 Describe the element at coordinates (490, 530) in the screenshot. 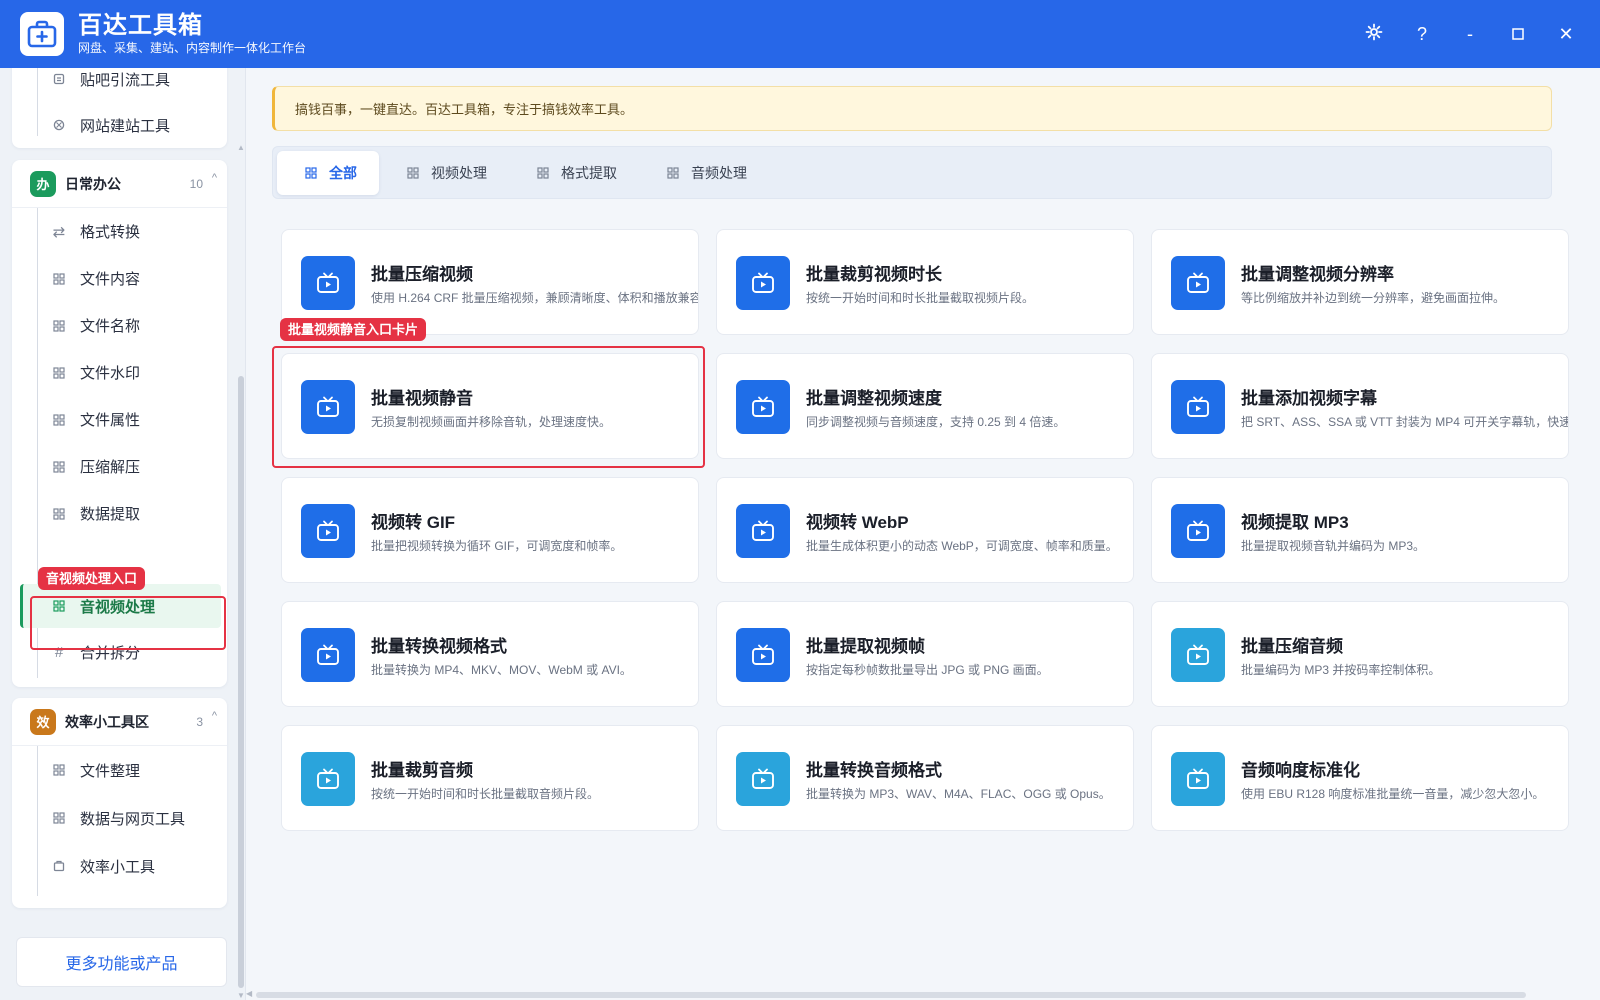

I see `tool-card: 视频转 GIF 批量把视频转换为循环 GIF，可调宽度和帧率。` at that location.